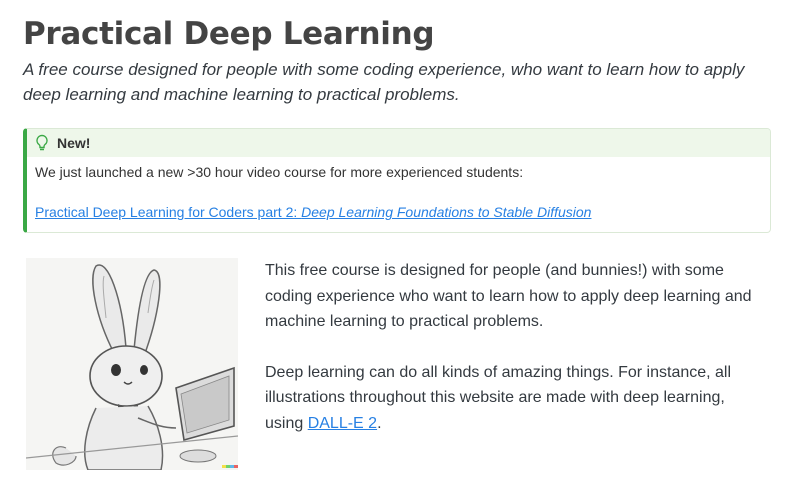 This screenshot has height=498, width=792. What do you see at coordinates (342, 423) in the screenshot?
I see `dalle-2-link: DALL-E 2` at bounding box center [342, 423].